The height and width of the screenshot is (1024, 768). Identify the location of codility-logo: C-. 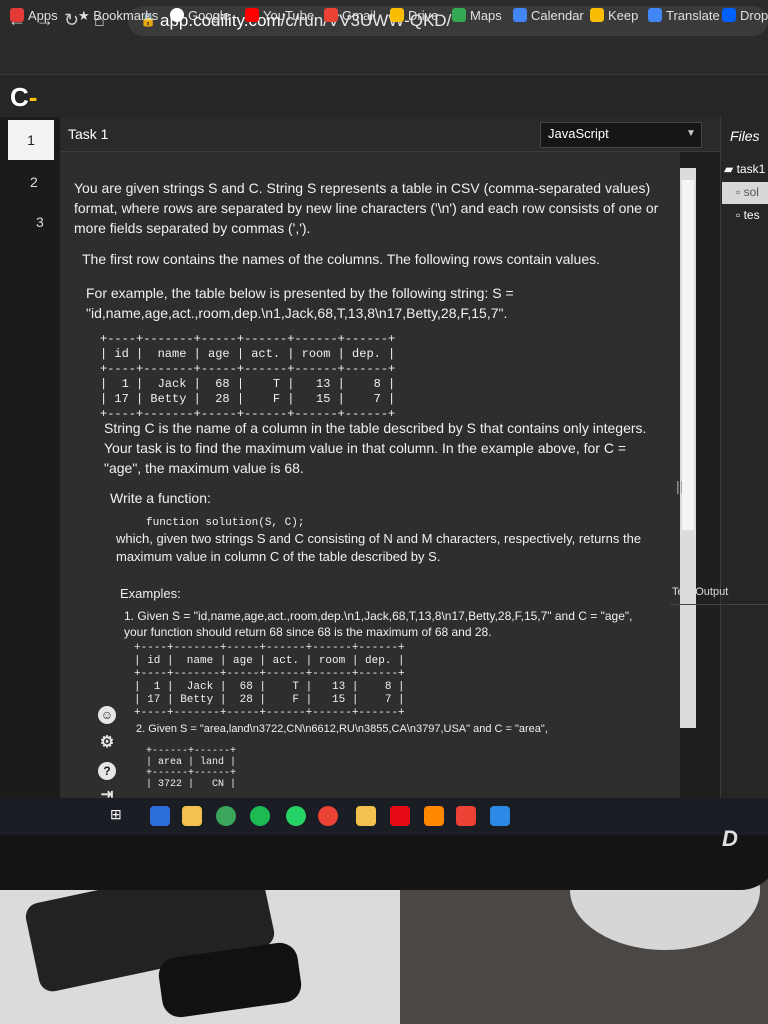
(23, 97).